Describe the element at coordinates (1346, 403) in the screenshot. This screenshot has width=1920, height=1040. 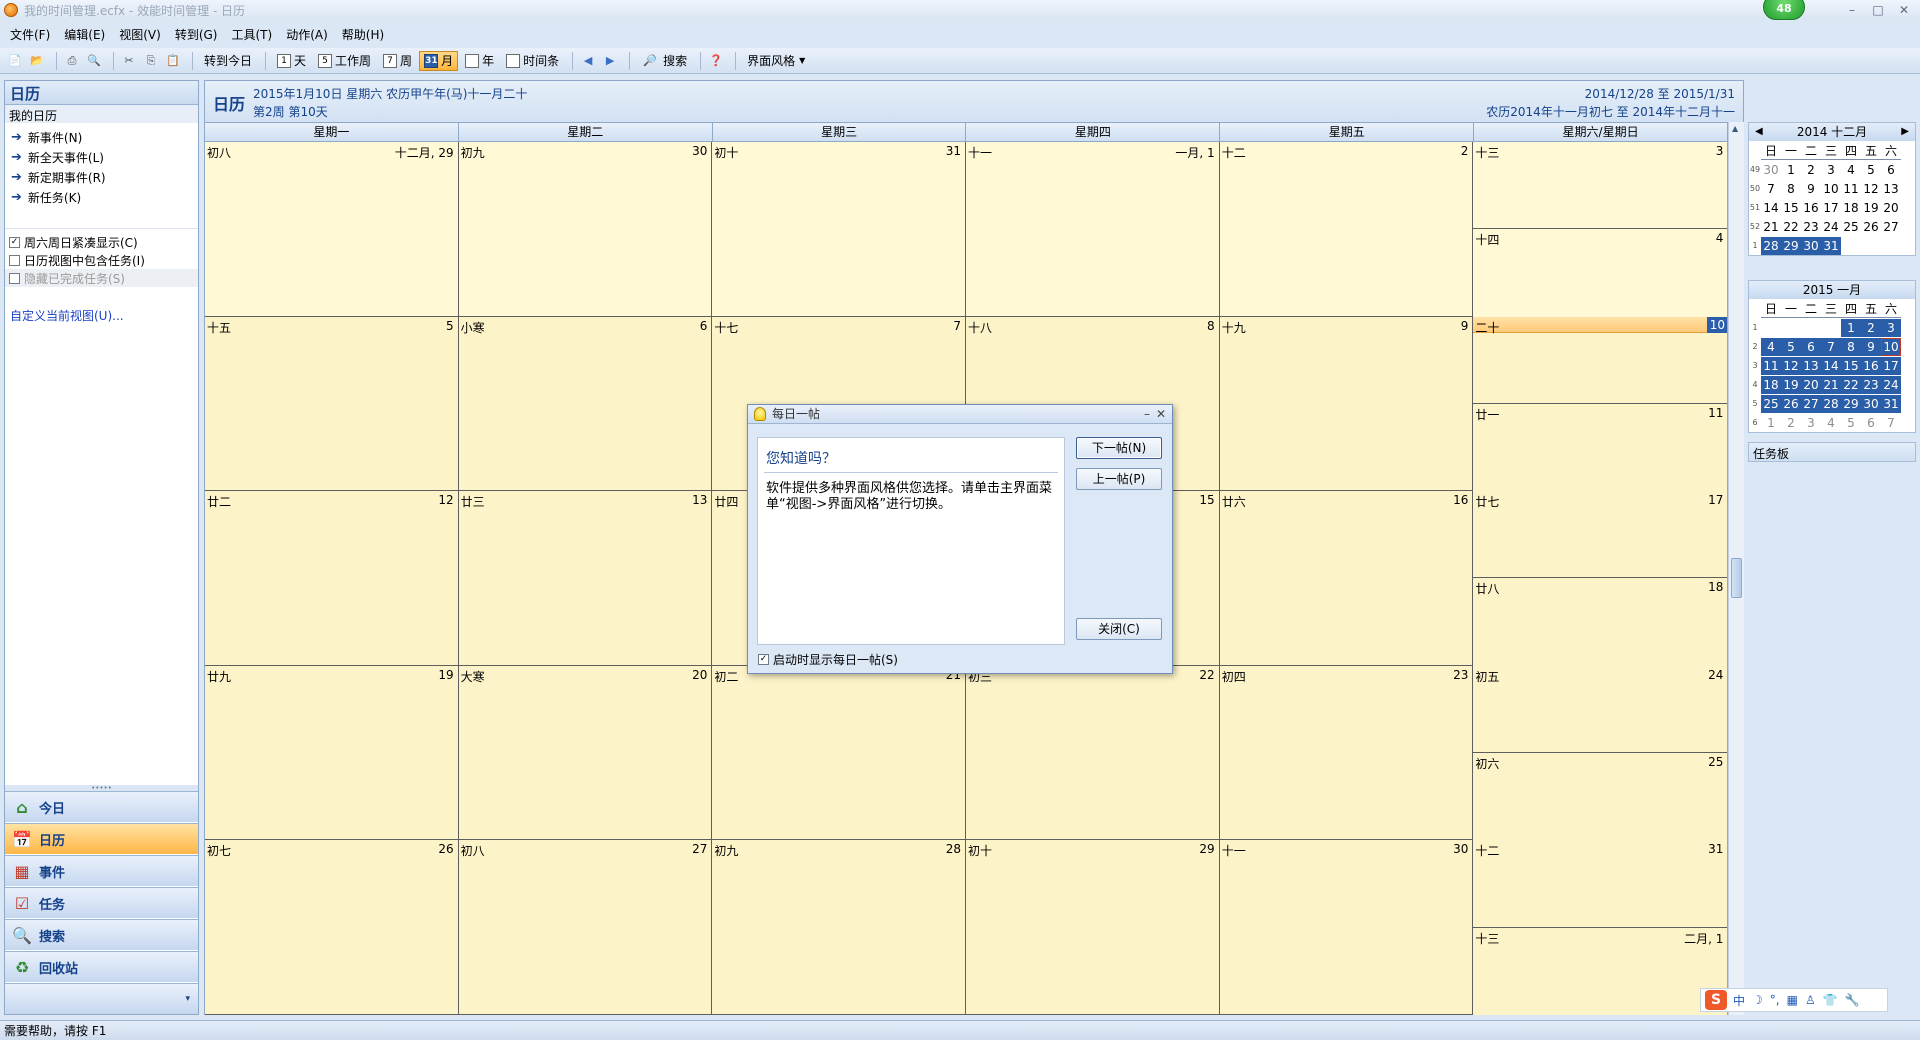
I see `day-cell: 十九 9` at that location.